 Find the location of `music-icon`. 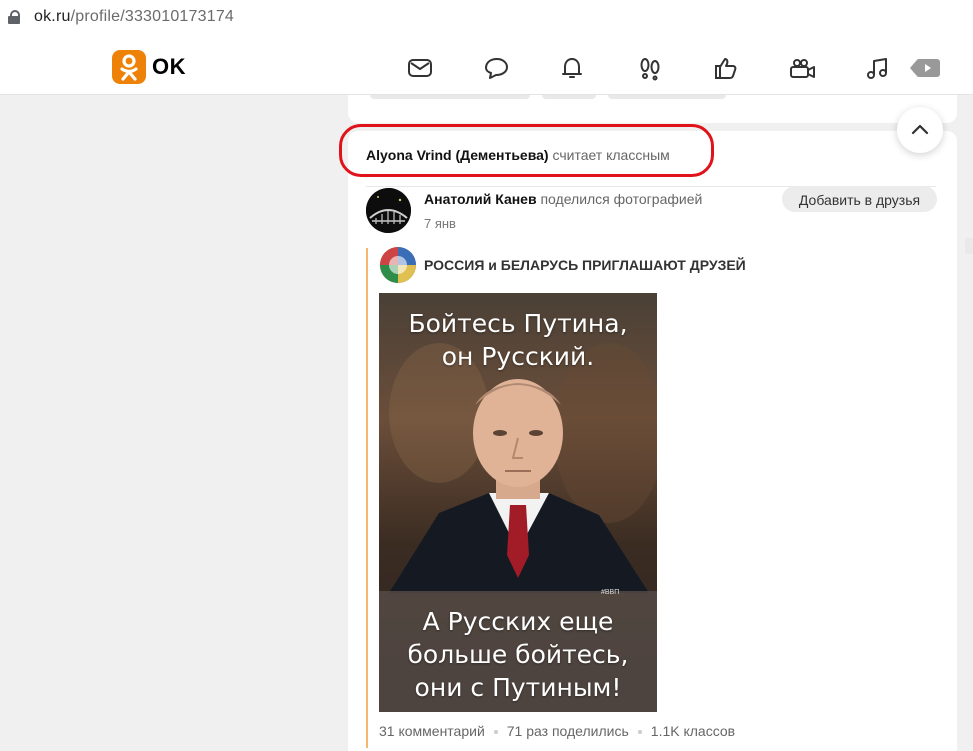

music-icon is located at coordinates (878, 68).